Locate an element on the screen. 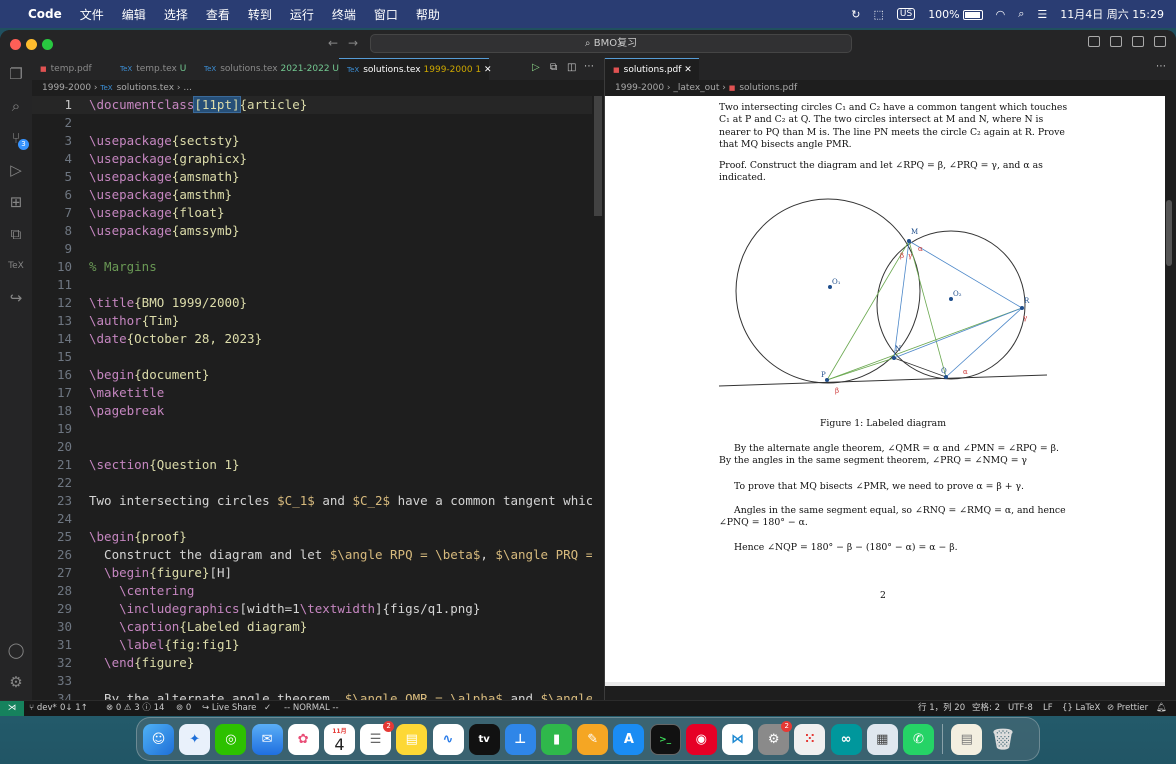  toggle-panel-icon is located at coordinates (1116, 41).